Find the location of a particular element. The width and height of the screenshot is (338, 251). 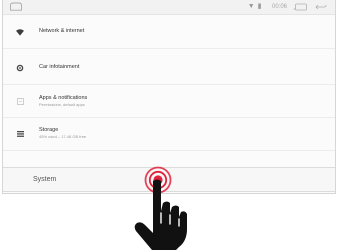

settings-item-label: Storage is located at coordinates (49, 130).